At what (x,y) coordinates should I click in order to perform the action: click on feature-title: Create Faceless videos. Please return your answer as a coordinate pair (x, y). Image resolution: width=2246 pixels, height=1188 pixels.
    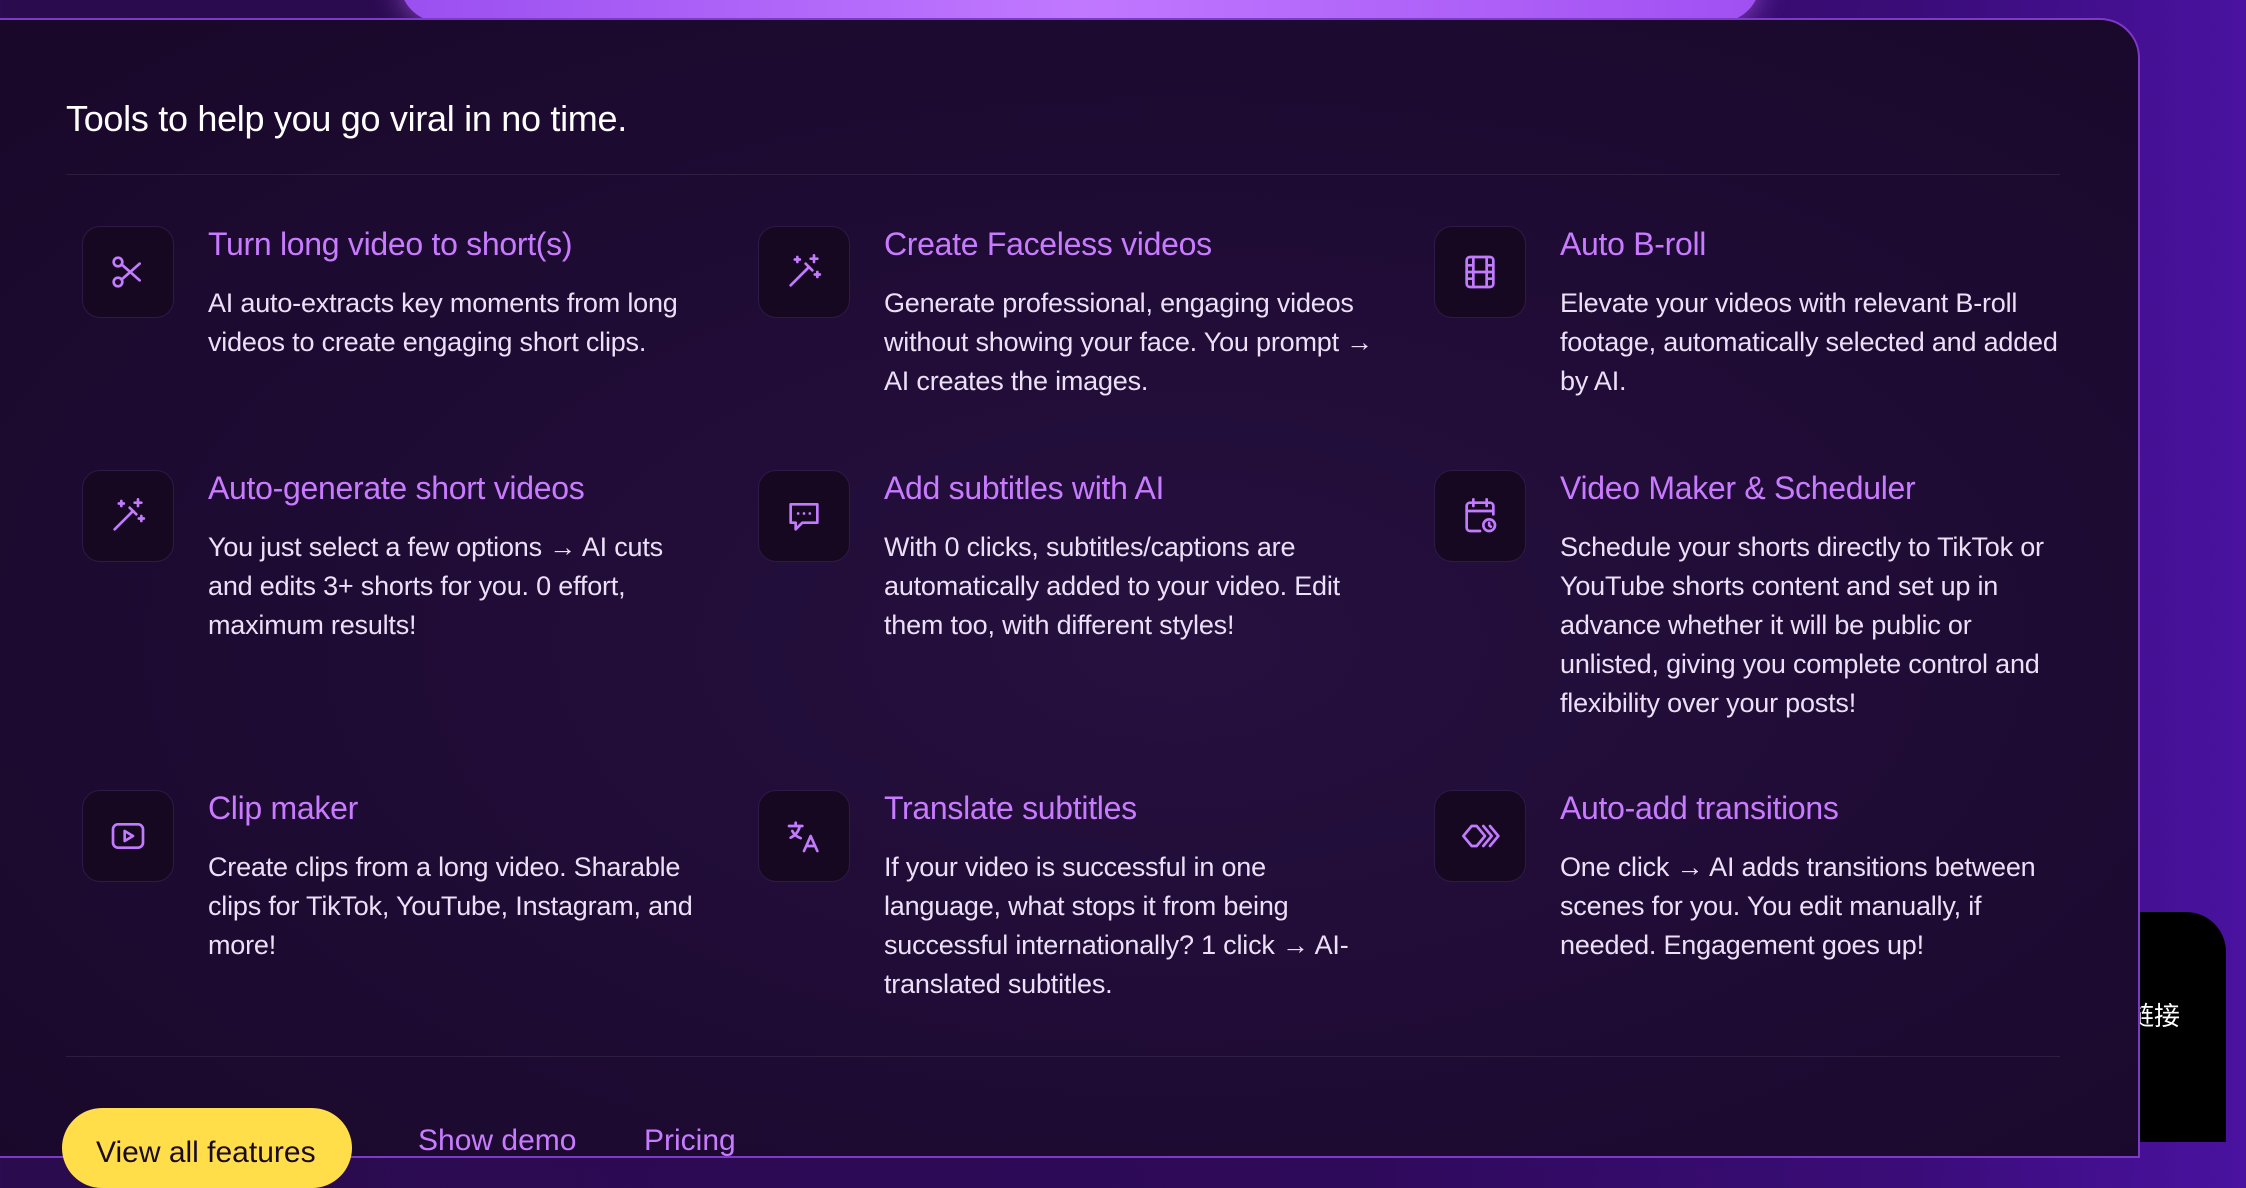
    Looking at the image, I should click on (1048, 244).